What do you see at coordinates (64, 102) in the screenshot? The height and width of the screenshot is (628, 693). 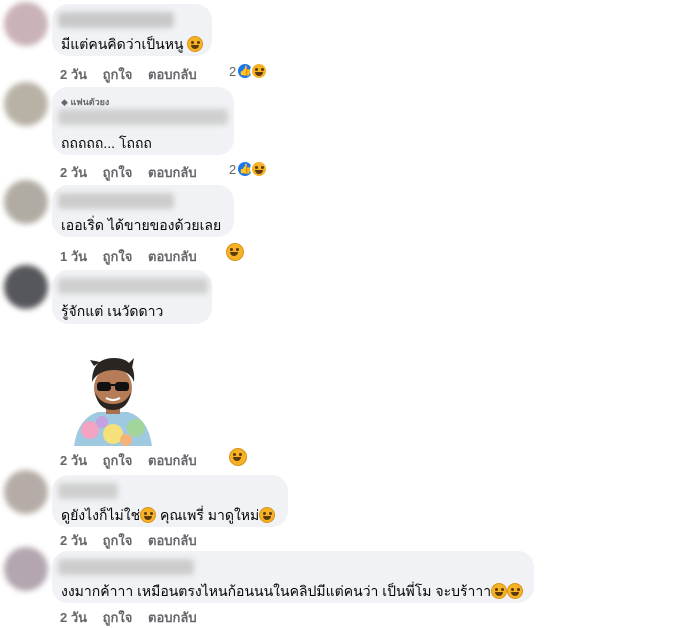 I see `diamond-icon: ◆` at bounding box center [64, 102].